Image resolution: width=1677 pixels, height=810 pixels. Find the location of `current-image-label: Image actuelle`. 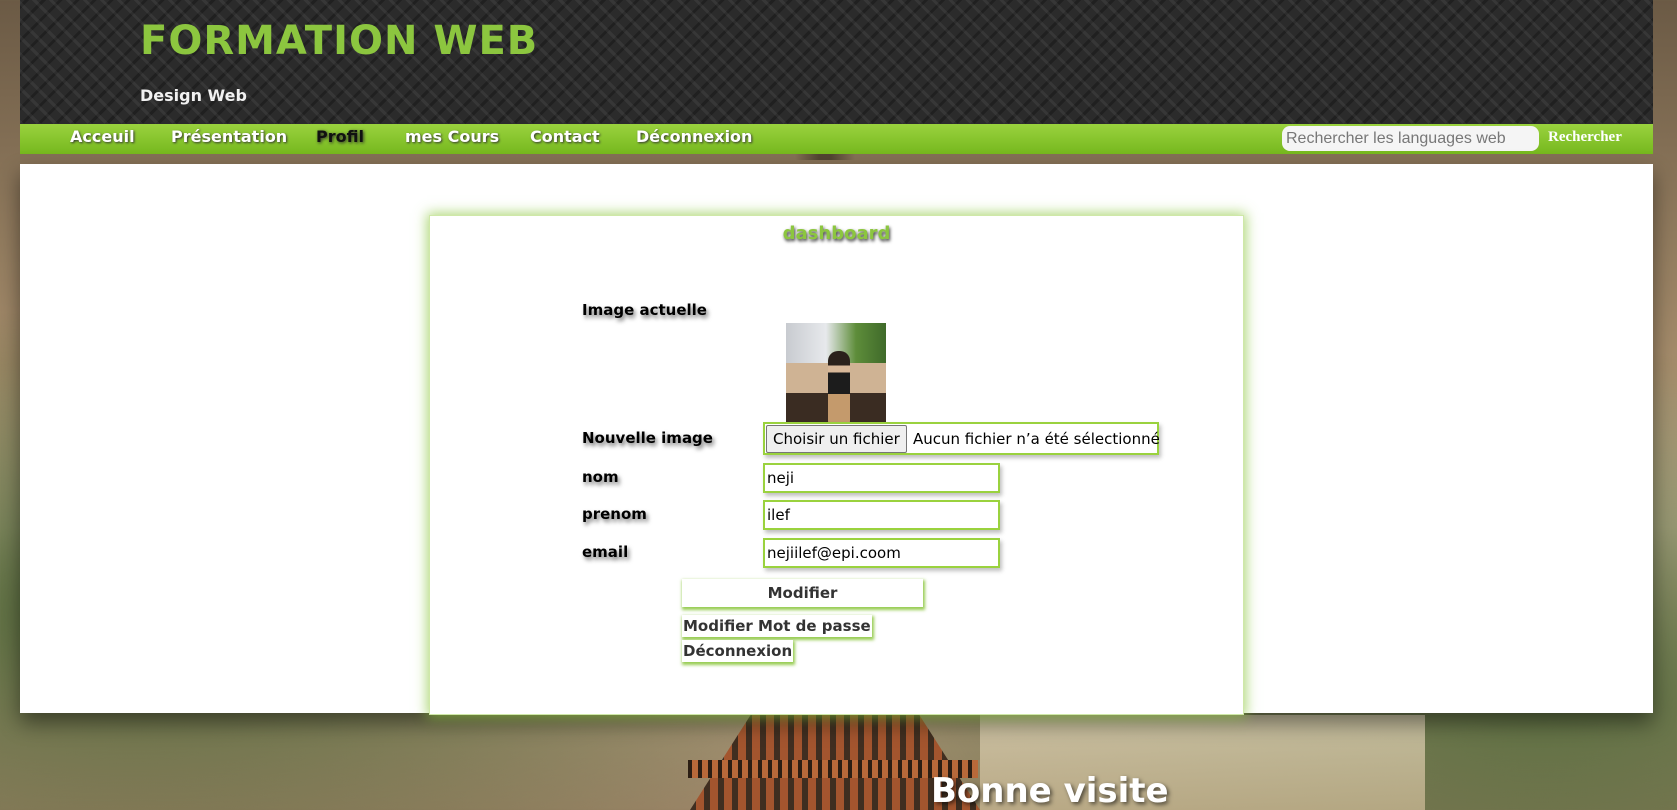

current-image-label: Image actuelle is located at coordinates (644, 310).